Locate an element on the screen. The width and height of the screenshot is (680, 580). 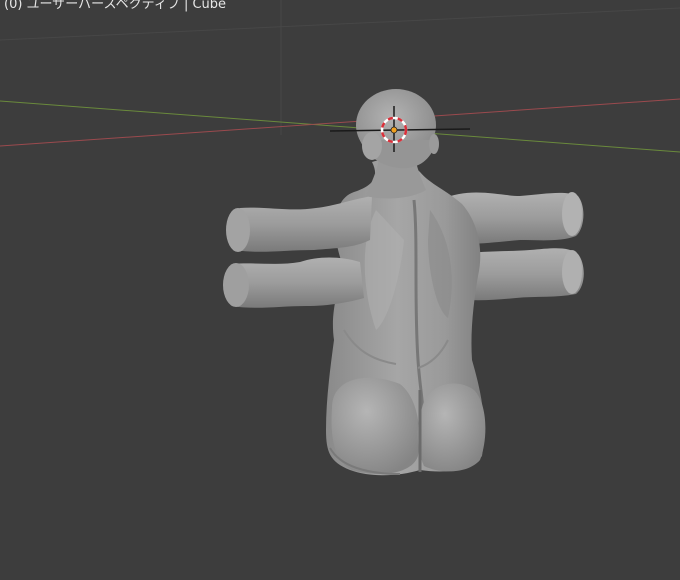
left-lower-arm is located at coordinates (293, 282).